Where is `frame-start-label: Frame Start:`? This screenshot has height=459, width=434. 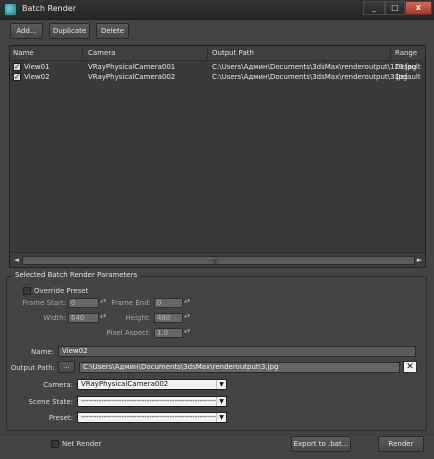 frame-start-label: Frame Start: is located at coordinates (44, 303).